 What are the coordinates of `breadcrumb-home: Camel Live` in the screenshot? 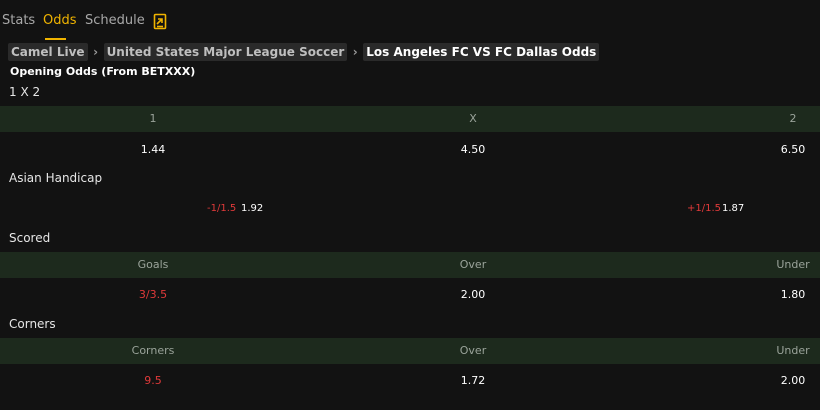 It's located at (48, 52).